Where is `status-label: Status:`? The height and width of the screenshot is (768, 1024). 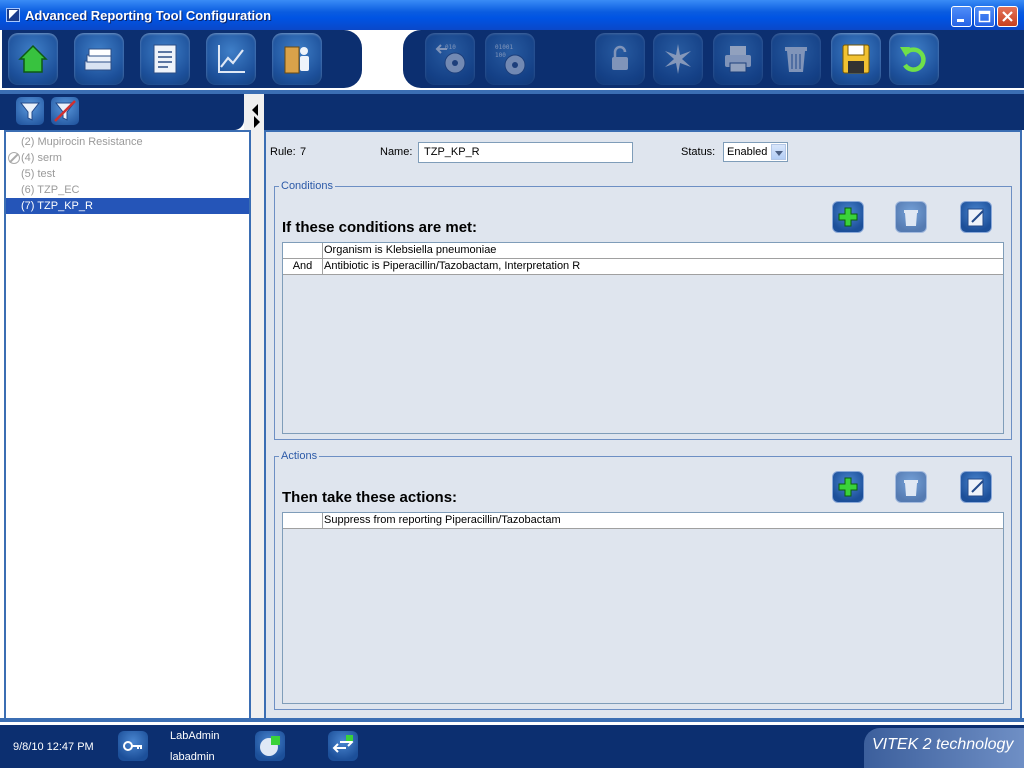 status-label: Status: is located at coordinates (698, 152).